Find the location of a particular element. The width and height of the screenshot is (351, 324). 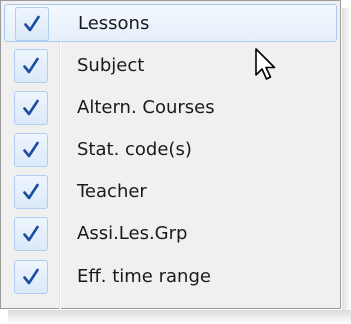

menu-shadow-right is located at coordinates (346, 166).